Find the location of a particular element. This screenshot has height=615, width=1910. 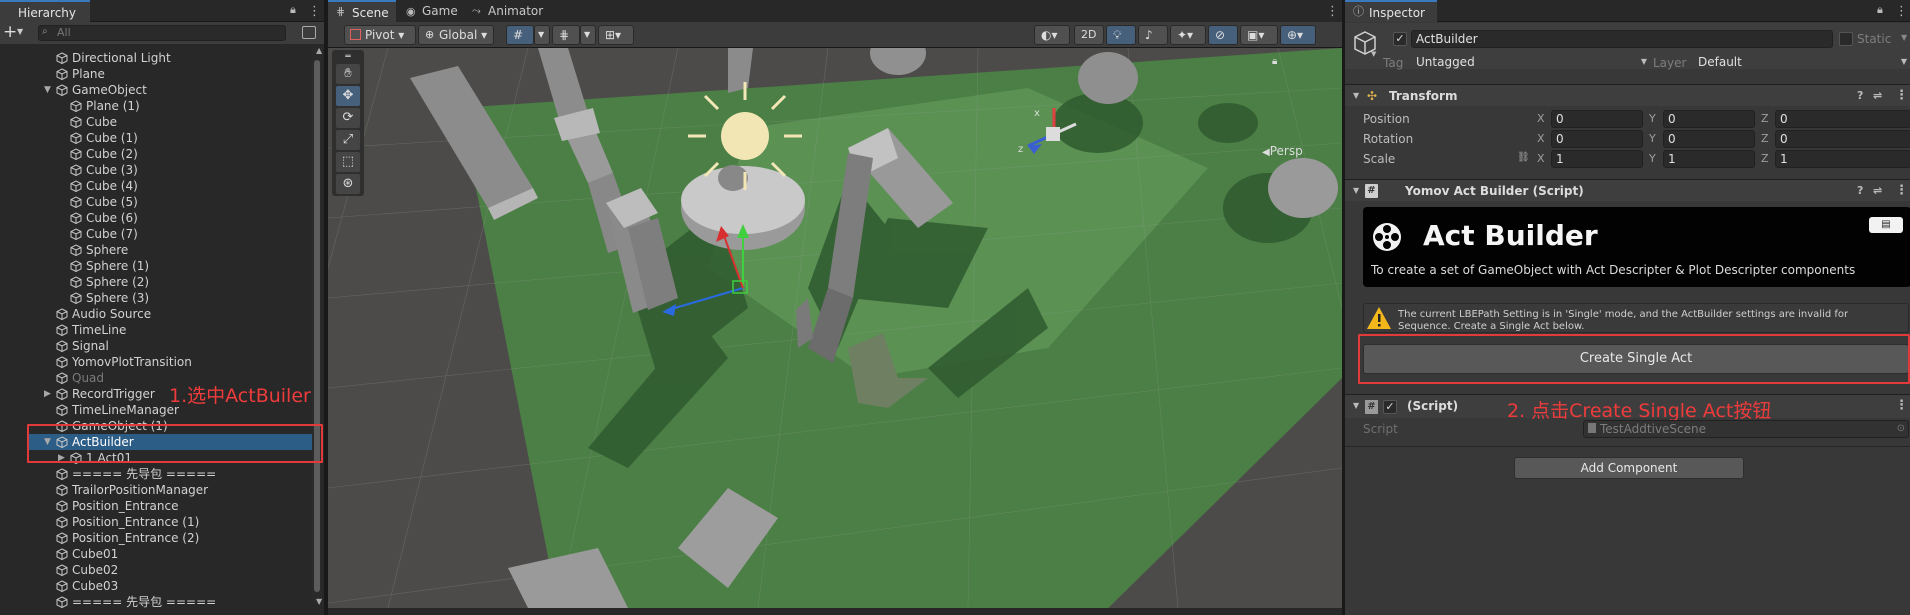

scene-menu-icon: ⋮ is located at coordinates (1332, 11).